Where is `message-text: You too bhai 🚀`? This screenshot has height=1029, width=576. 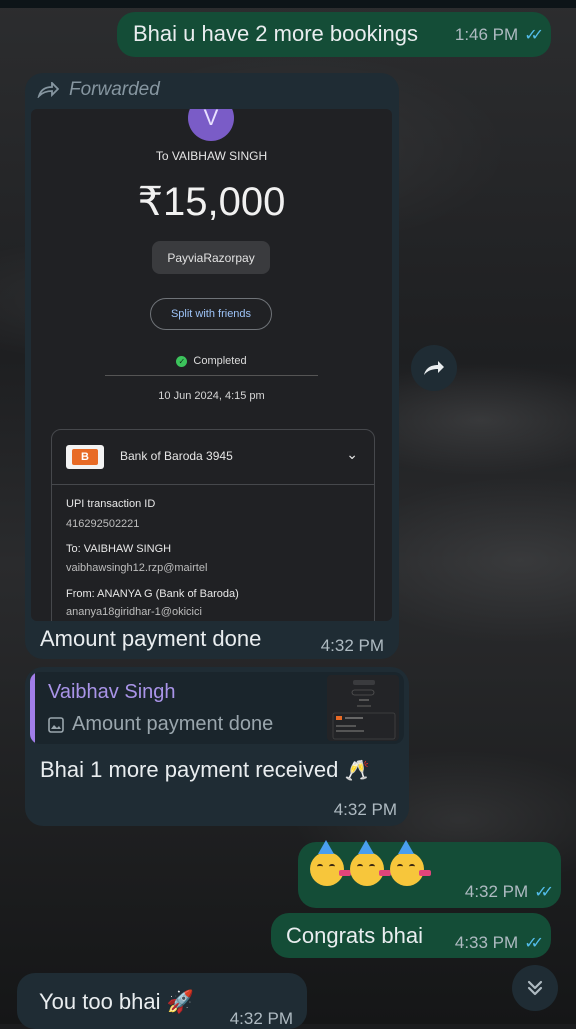
message-text: You too bhai 🚀 is located at coordinates (117, 1001).